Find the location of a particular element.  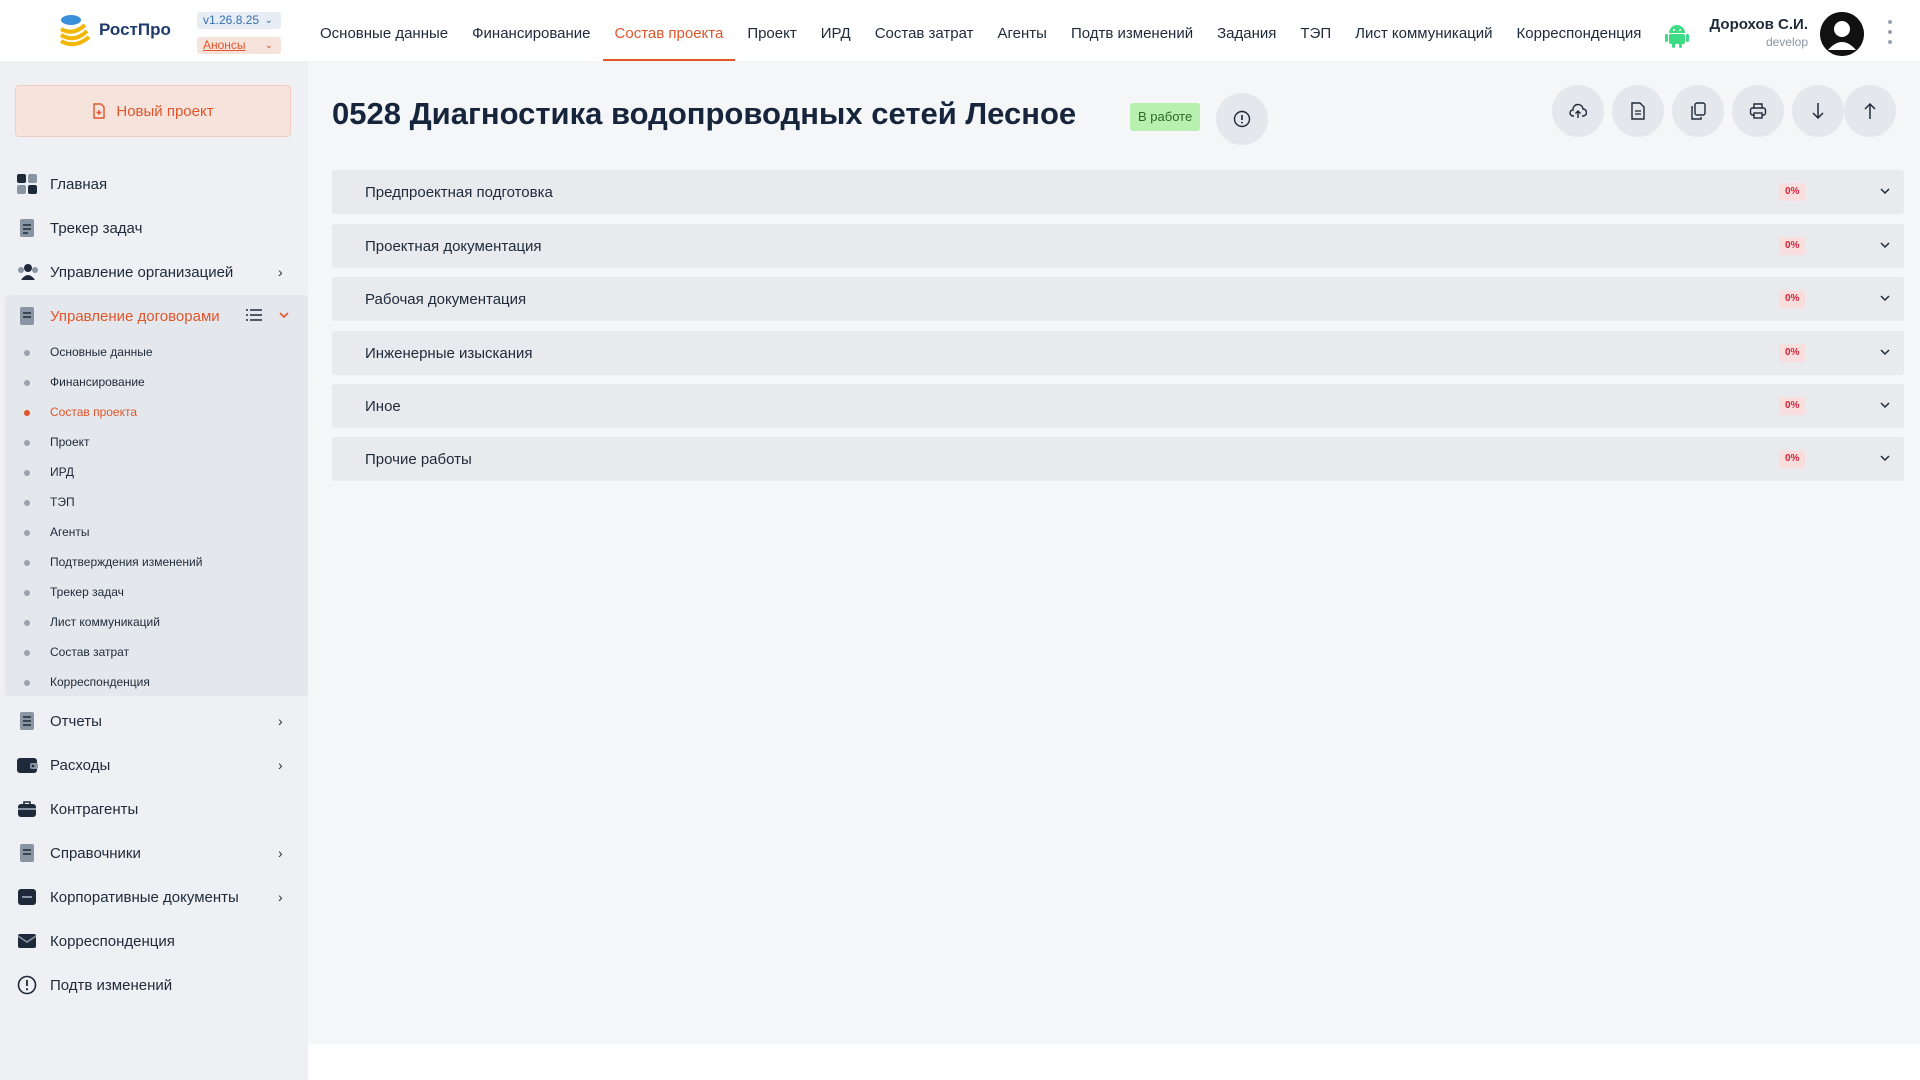

sidebar-subitem-main-data: Основные данные is located at coordinates (154, 353).